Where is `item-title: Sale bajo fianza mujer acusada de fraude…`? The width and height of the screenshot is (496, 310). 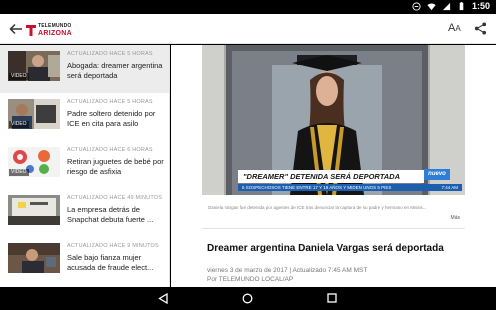
item-title: Sale bajo fianza mujer acusada de fraude… is located at coordinates (110, 262).